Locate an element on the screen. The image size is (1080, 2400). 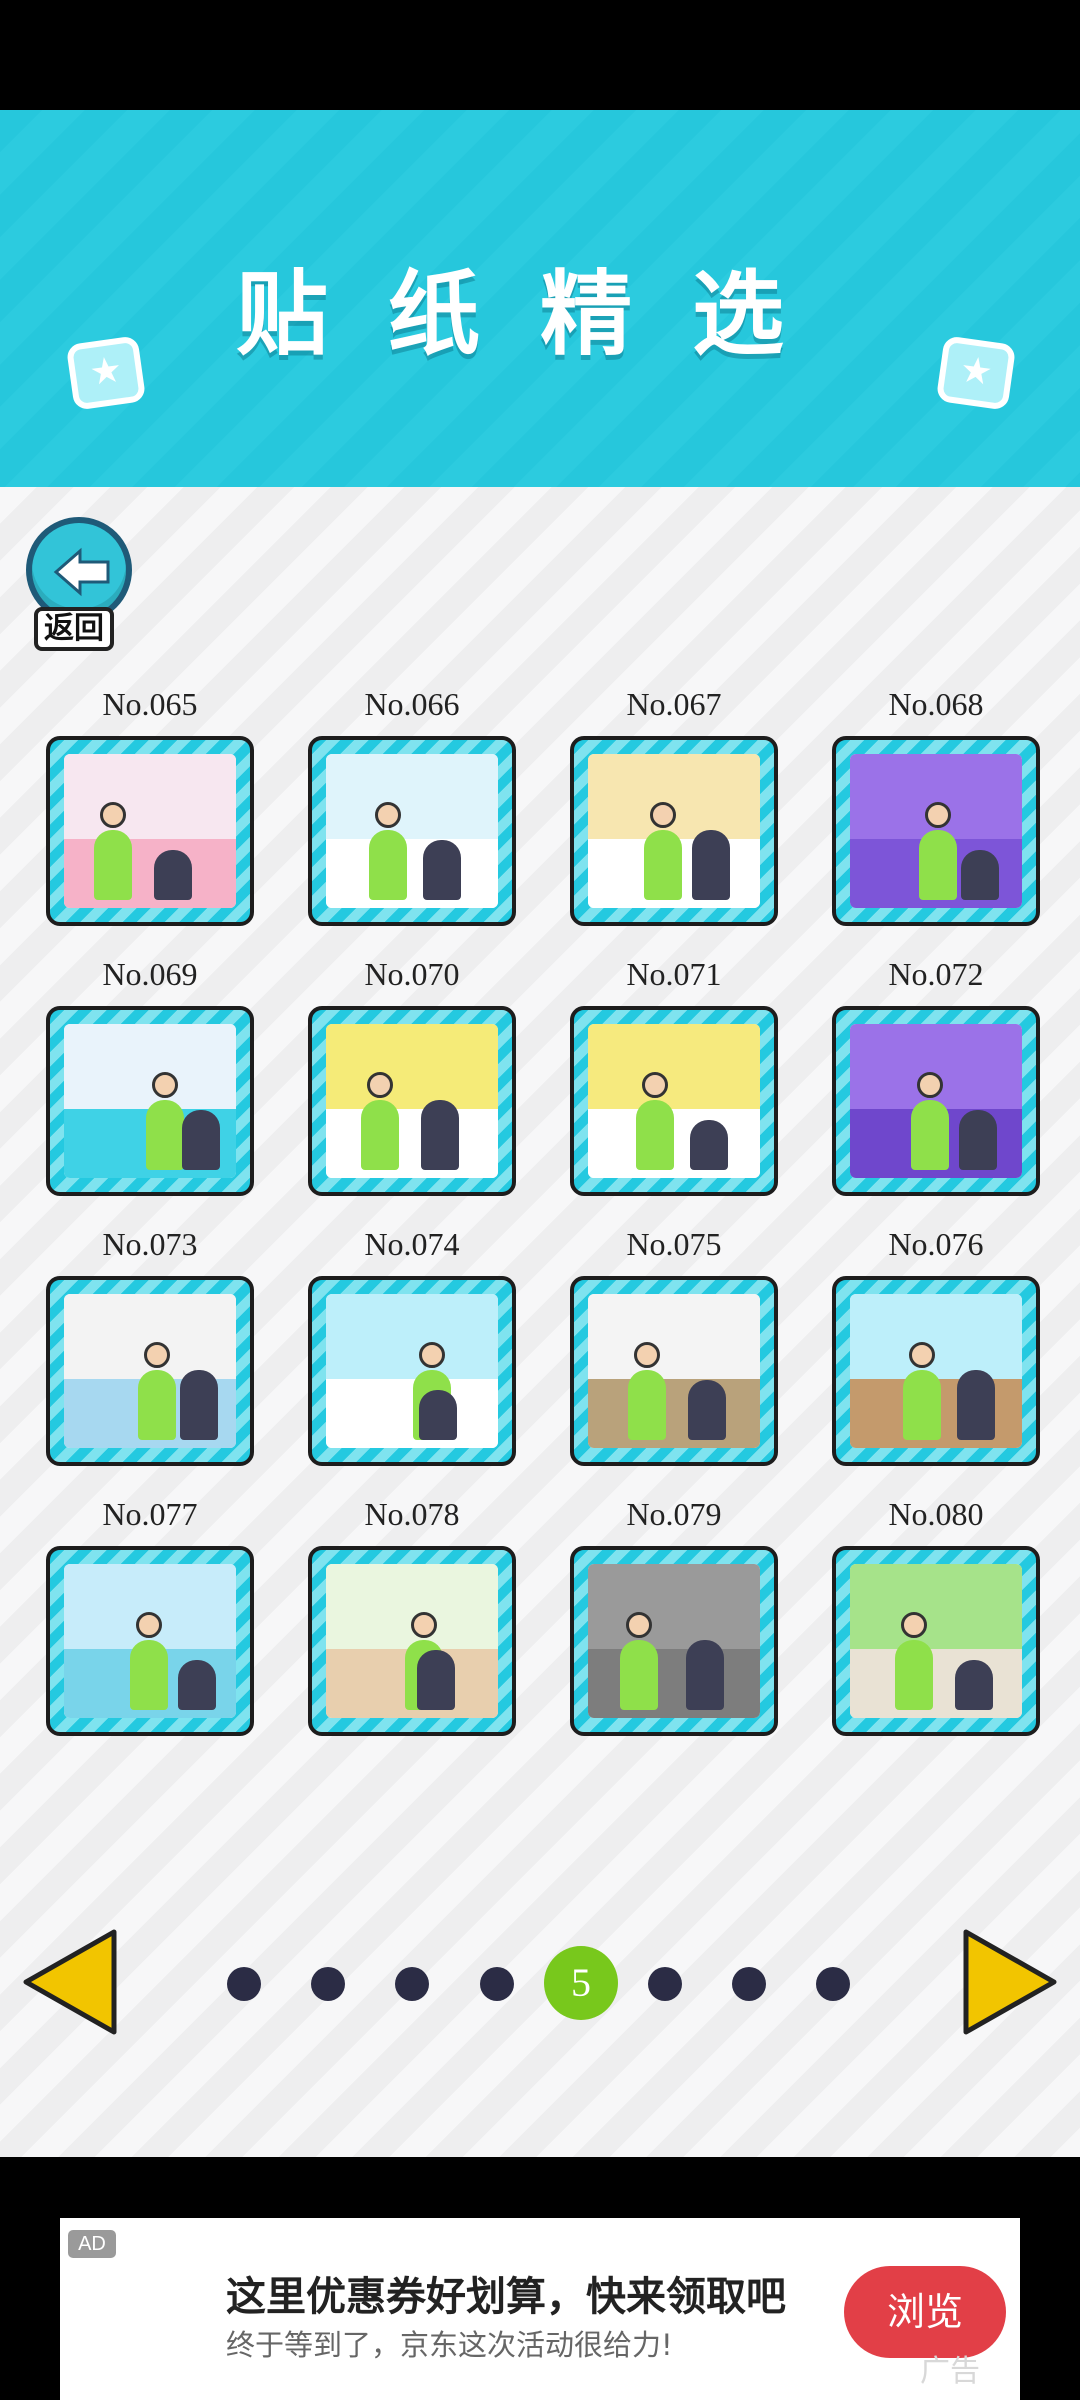
ad-watermark: 广告 is located at coordinates (950, 2371).